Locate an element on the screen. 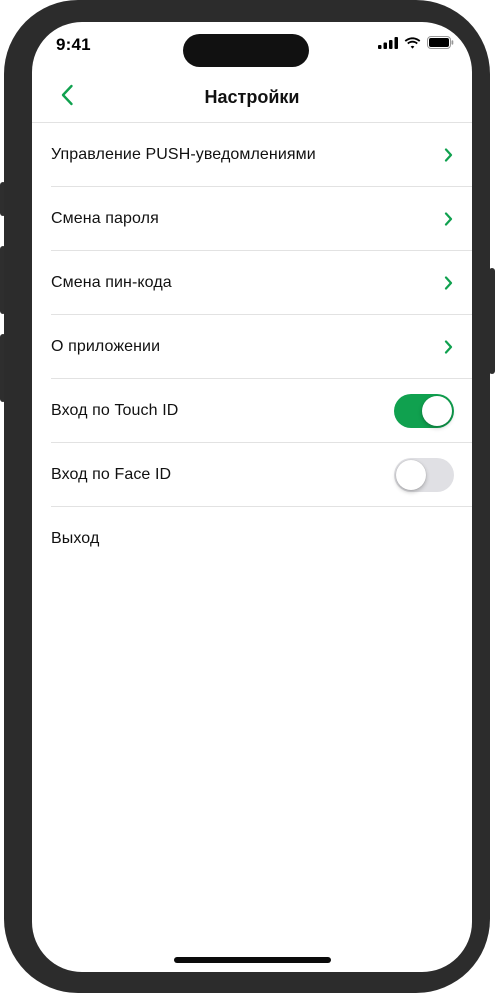 This screenshot has height=994, width=496. status-icons is located at coordinates (416, 45).